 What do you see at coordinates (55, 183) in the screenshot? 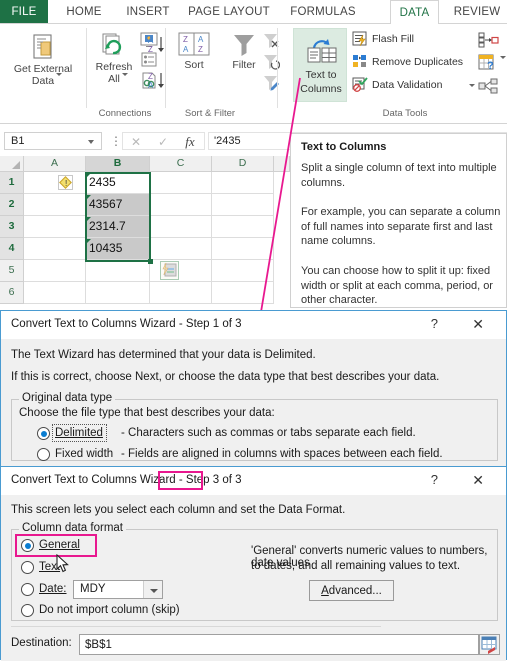
I see `cell-a1` at bounding box center [55, 183].